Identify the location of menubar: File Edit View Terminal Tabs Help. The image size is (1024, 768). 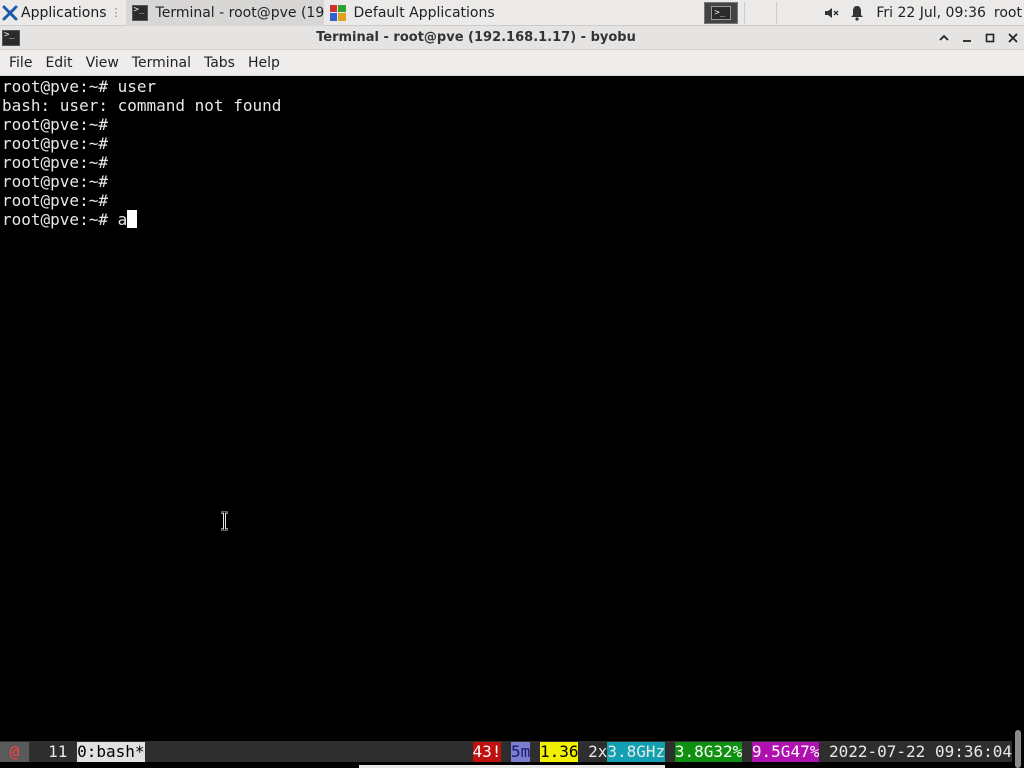
(512, 63).